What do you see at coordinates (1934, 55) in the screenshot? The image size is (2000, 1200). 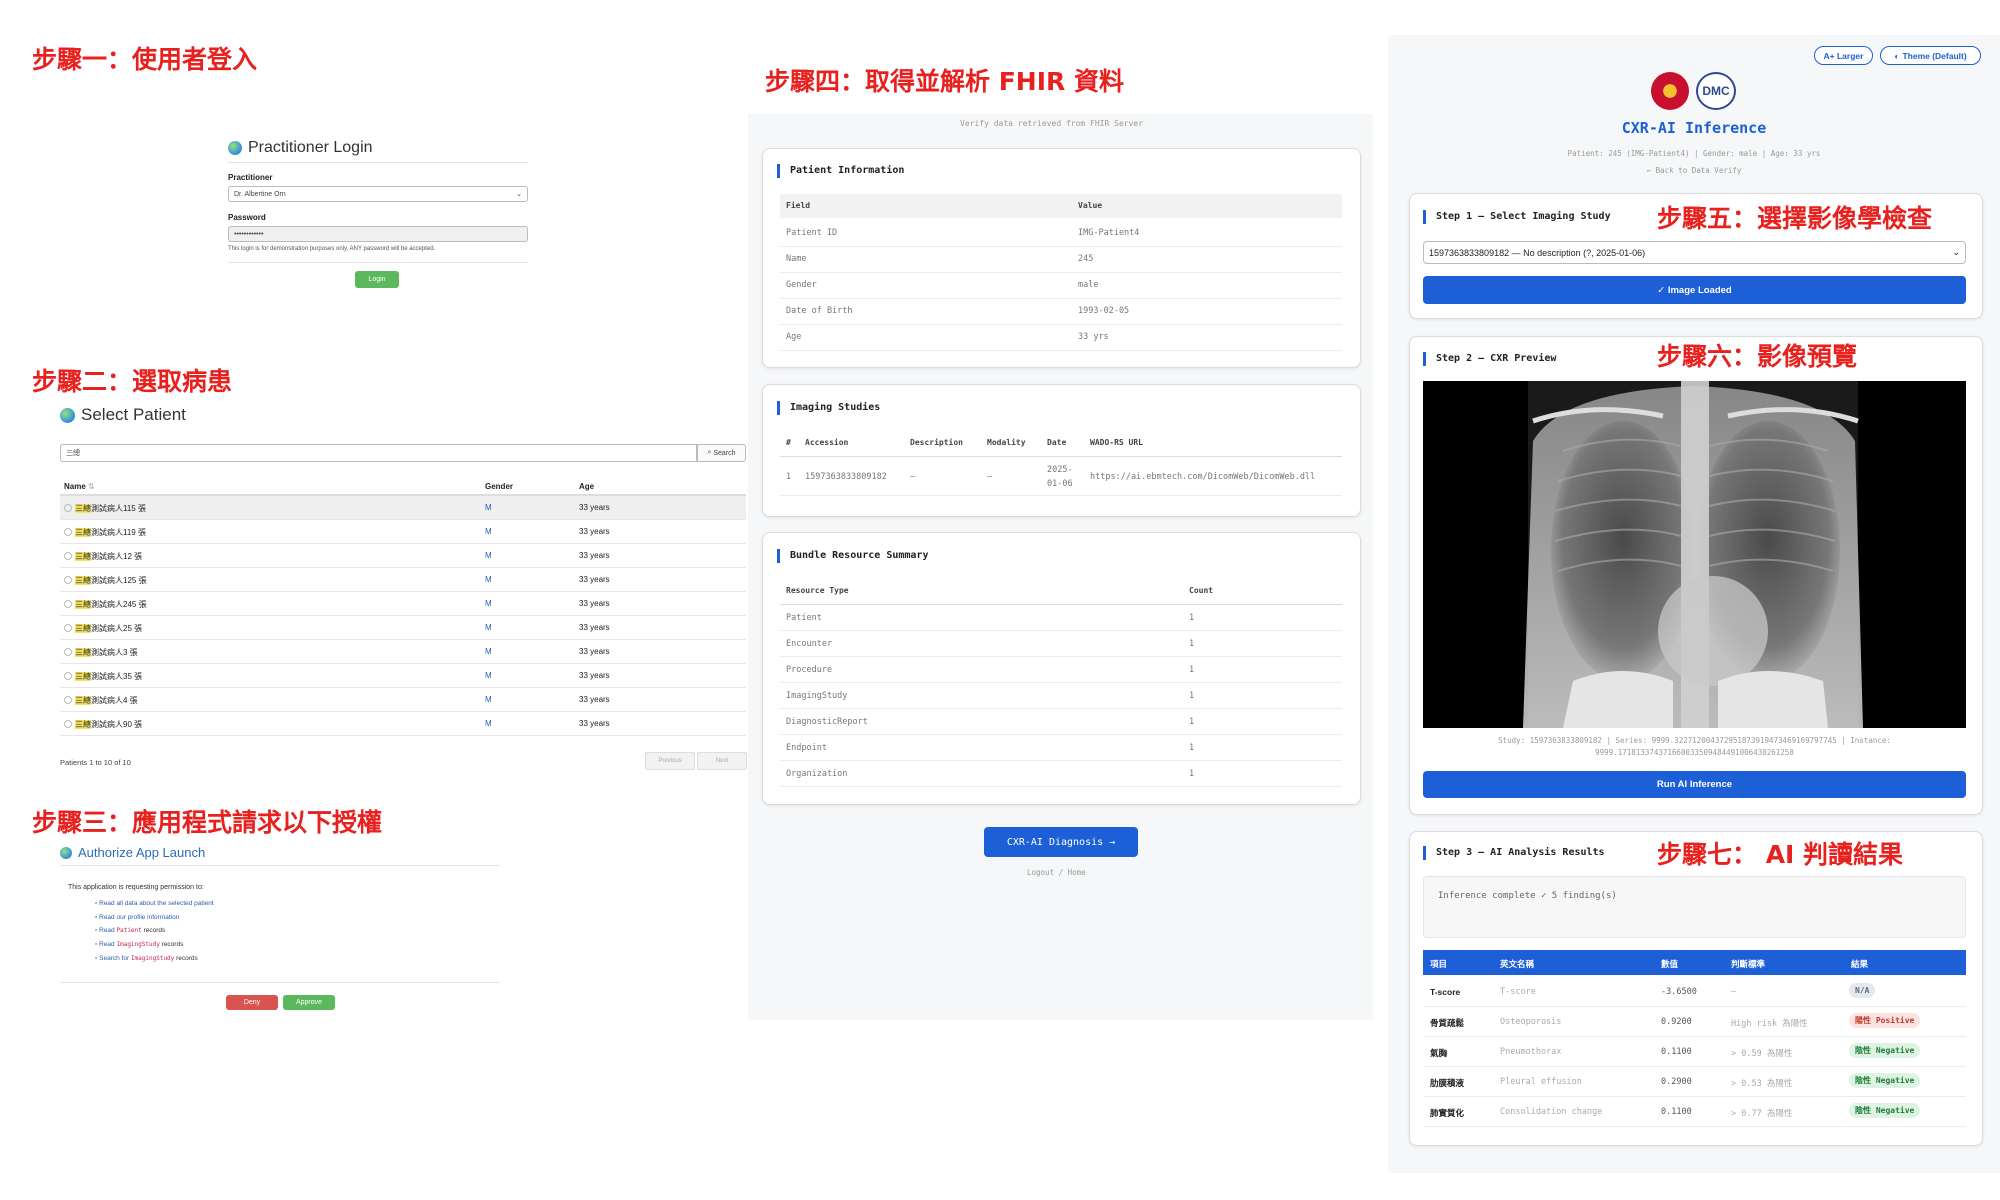 I see `theme-button-label: Theme (Default)` at bounding box center [1934, 55].